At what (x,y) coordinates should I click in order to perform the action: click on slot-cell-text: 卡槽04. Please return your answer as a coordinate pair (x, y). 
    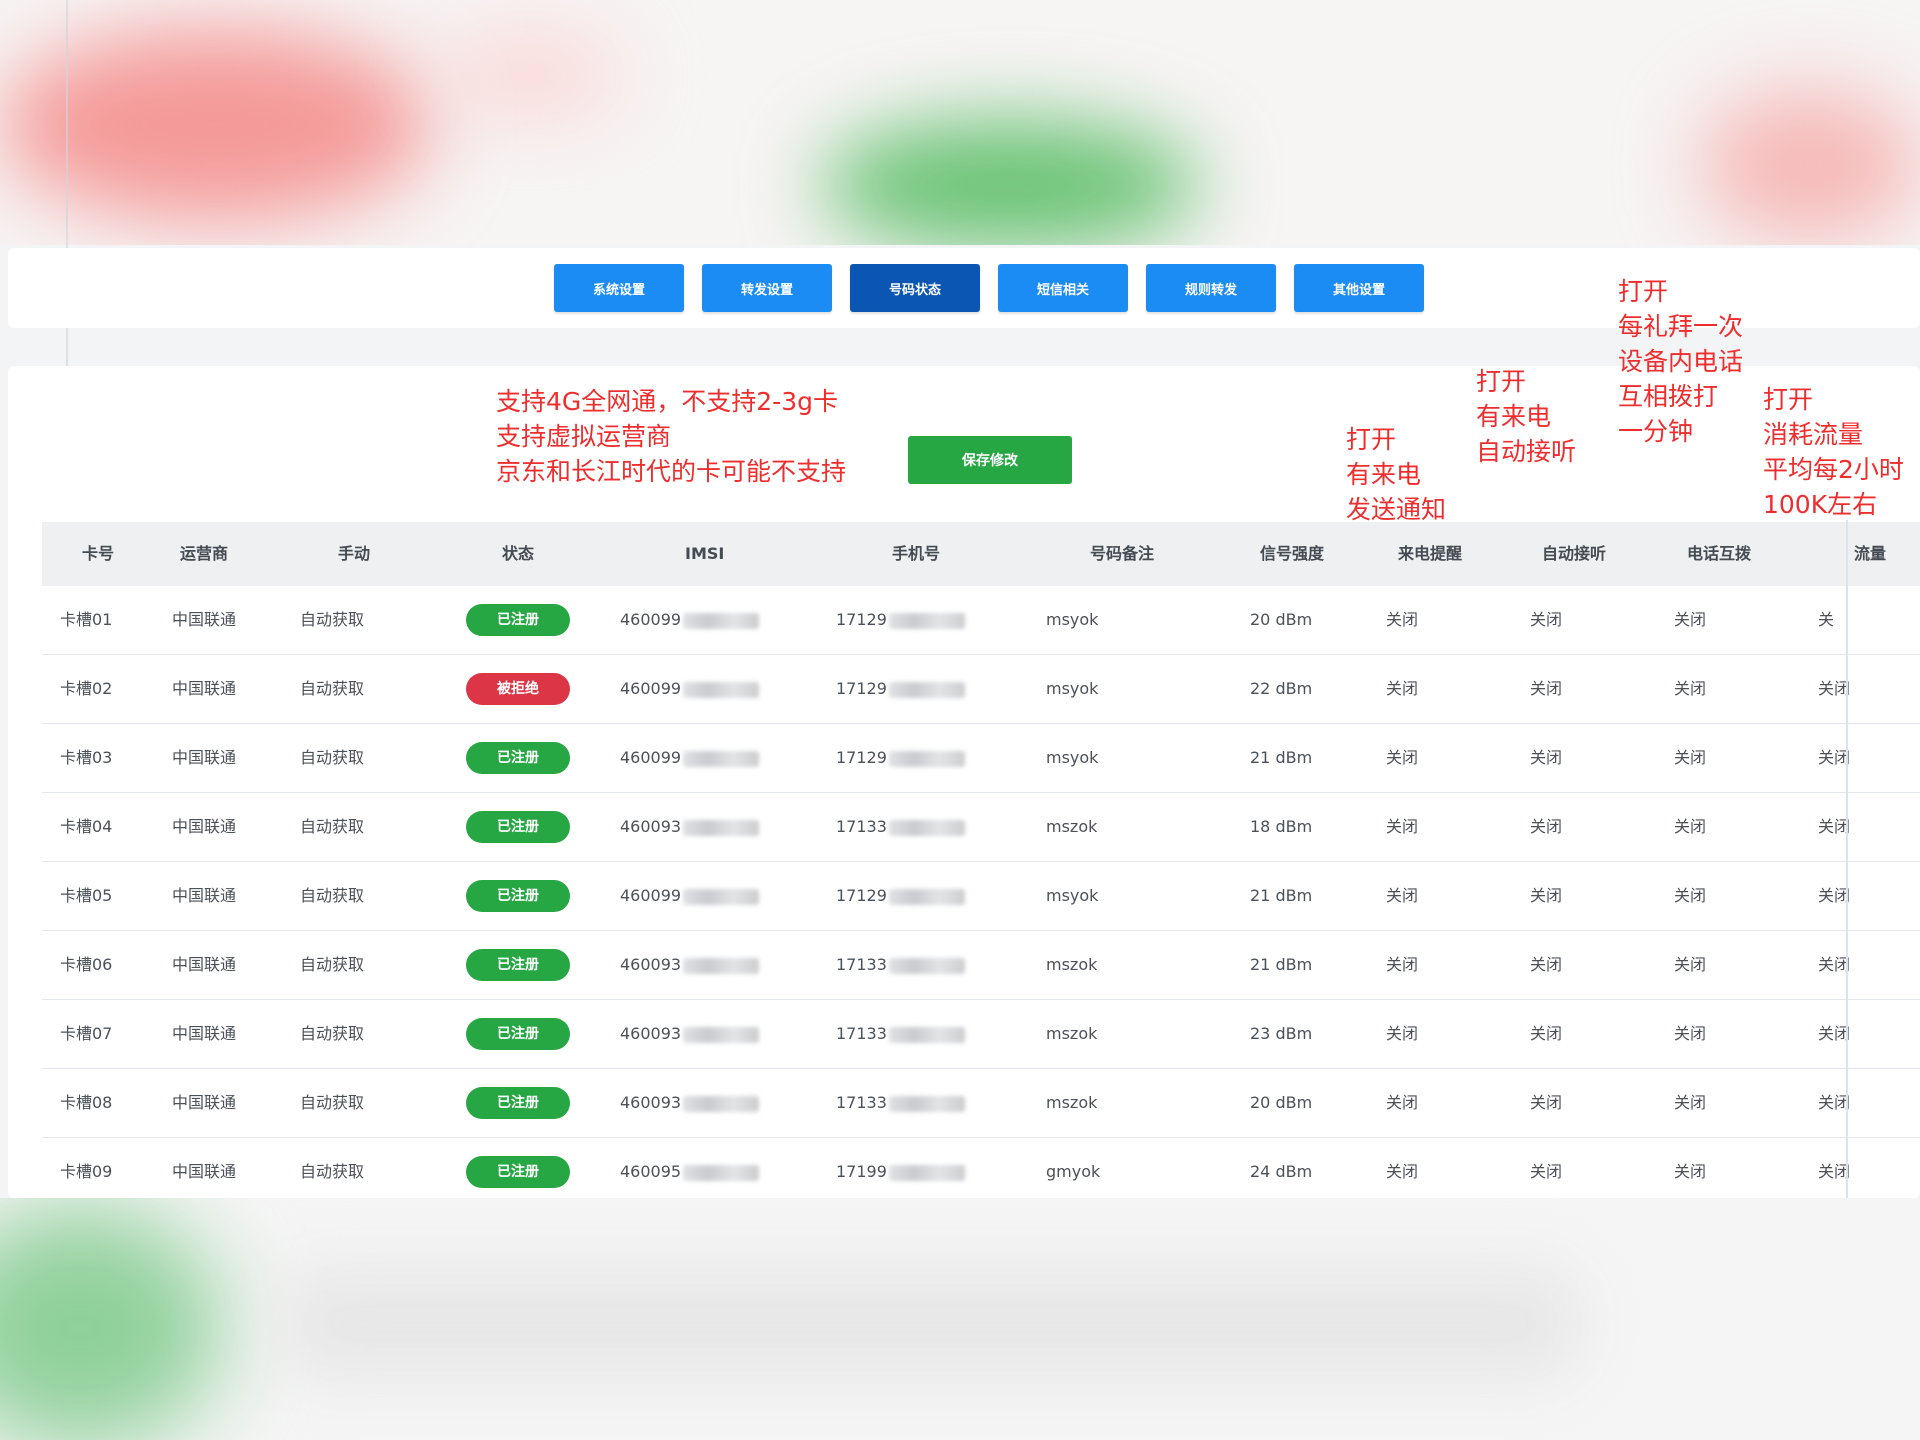
    Looking at the image, I should click on (86, 826).